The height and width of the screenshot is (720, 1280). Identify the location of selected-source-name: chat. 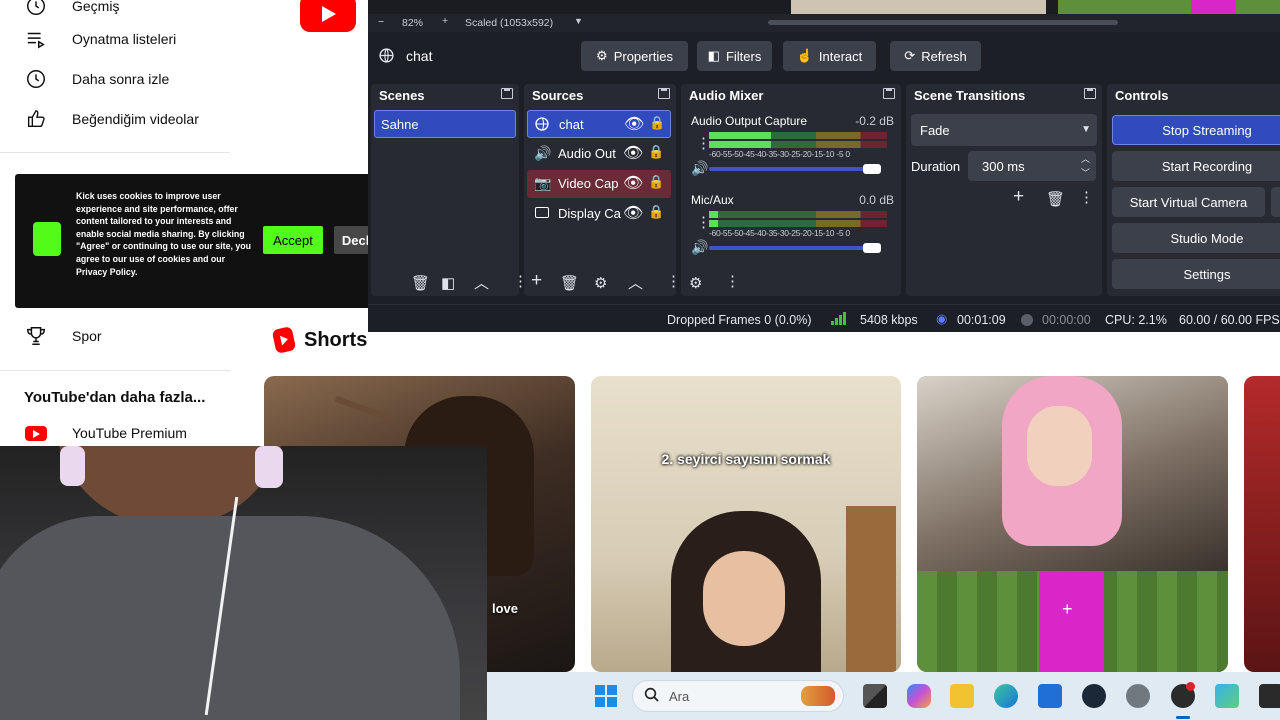
(419, 56).